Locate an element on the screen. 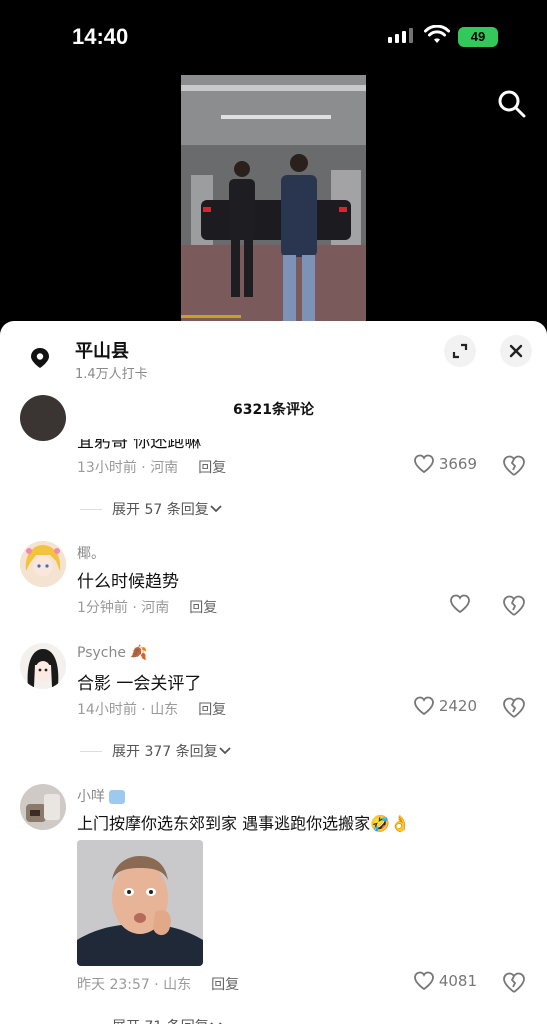 This screenshot has width=547, height=1024. like-count: 2420 is located at coordinates (457, 706).